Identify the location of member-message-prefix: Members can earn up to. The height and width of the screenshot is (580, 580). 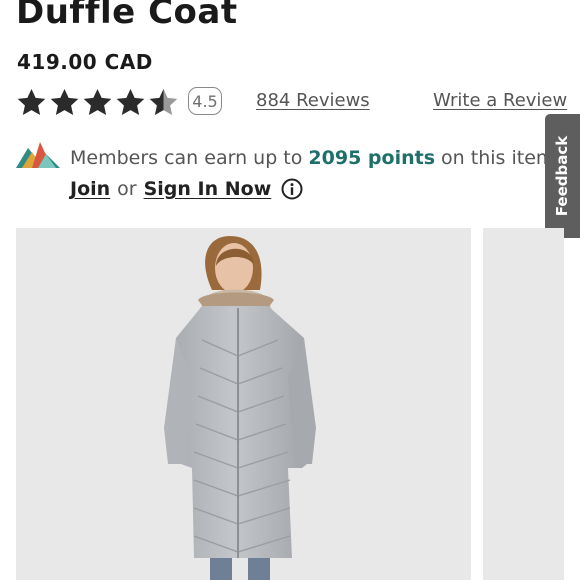
(189, 158).